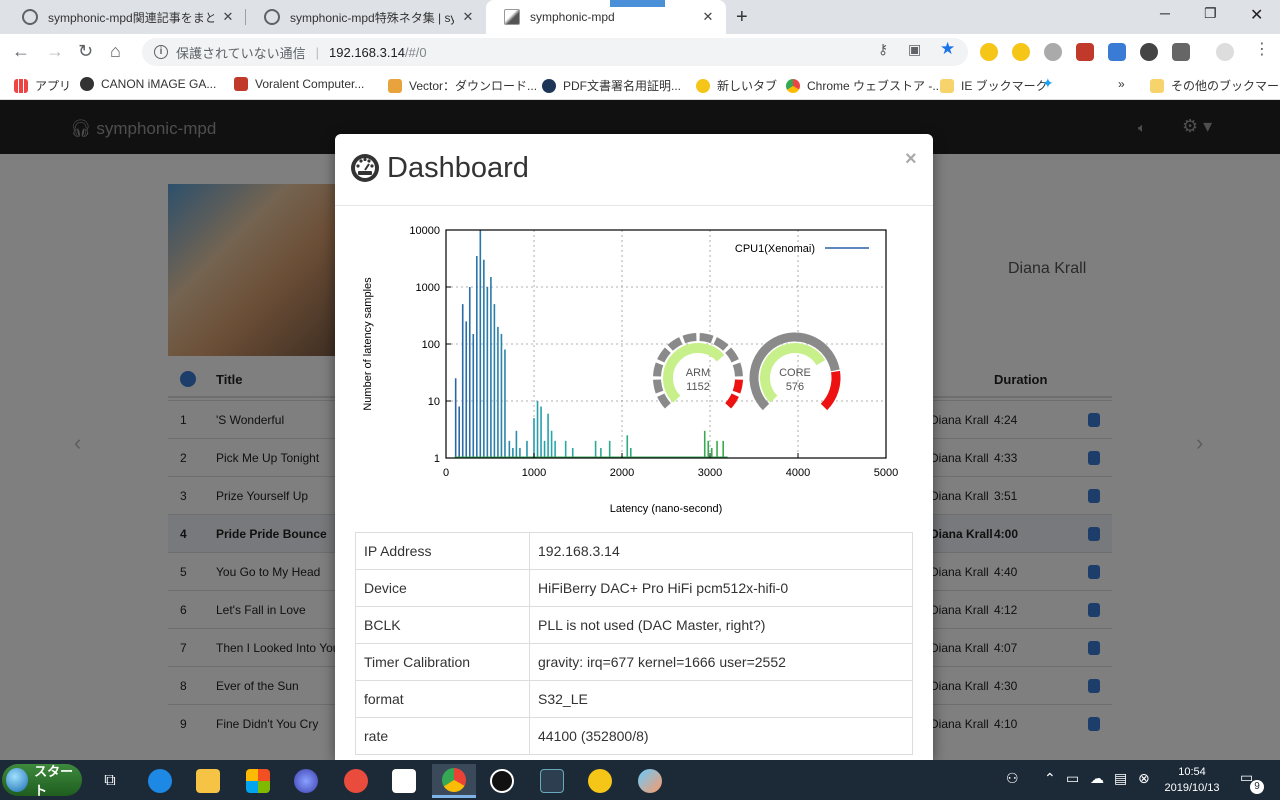 Image resolution: width=1280 pixels, height=800 pixels. I want to click on bookmark-ie-folder: IE ブックマーク, so click(994, 85).